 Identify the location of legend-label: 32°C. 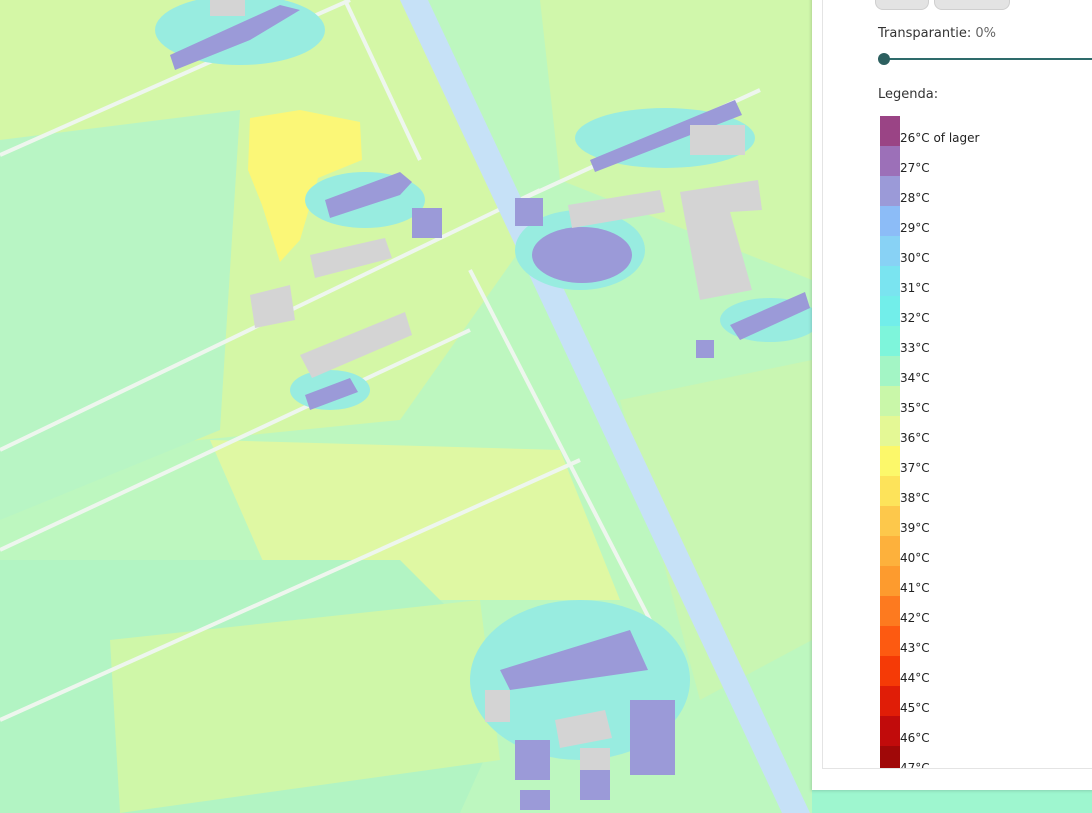
(915, 318).